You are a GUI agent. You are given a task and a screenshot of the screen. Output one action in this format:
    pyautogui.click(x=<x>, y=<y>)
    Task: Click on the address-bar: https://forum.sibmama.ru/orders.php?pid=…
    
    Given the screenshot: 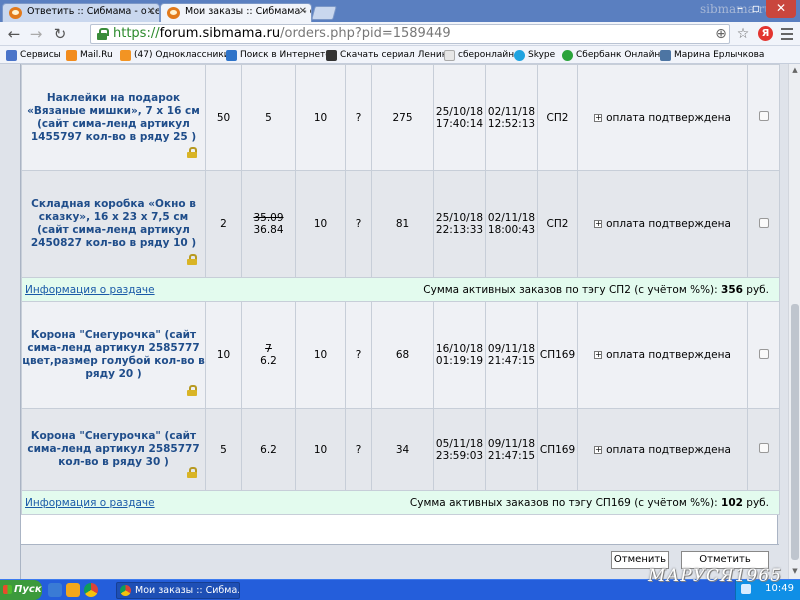 What is the action you would take?
    pyautogui.click(x=410, y=34)
    